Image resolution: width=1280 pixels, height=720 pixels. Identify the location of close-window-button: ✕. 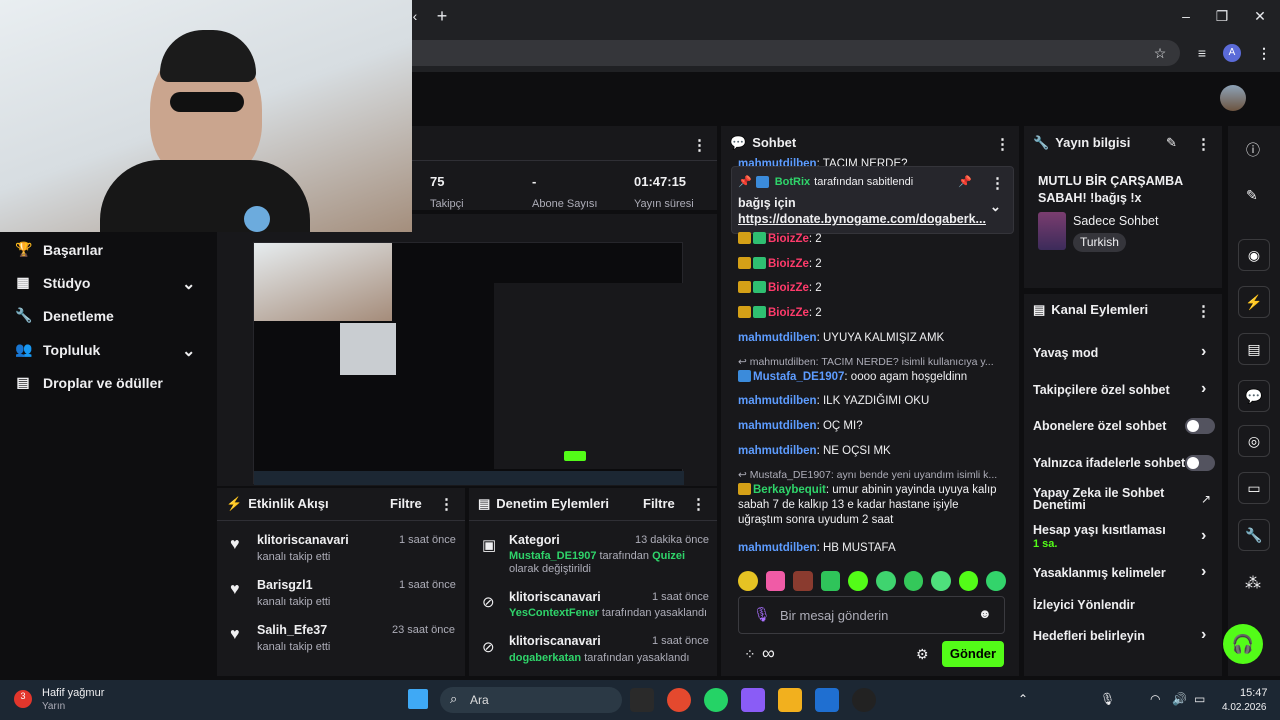
(1260, 16).